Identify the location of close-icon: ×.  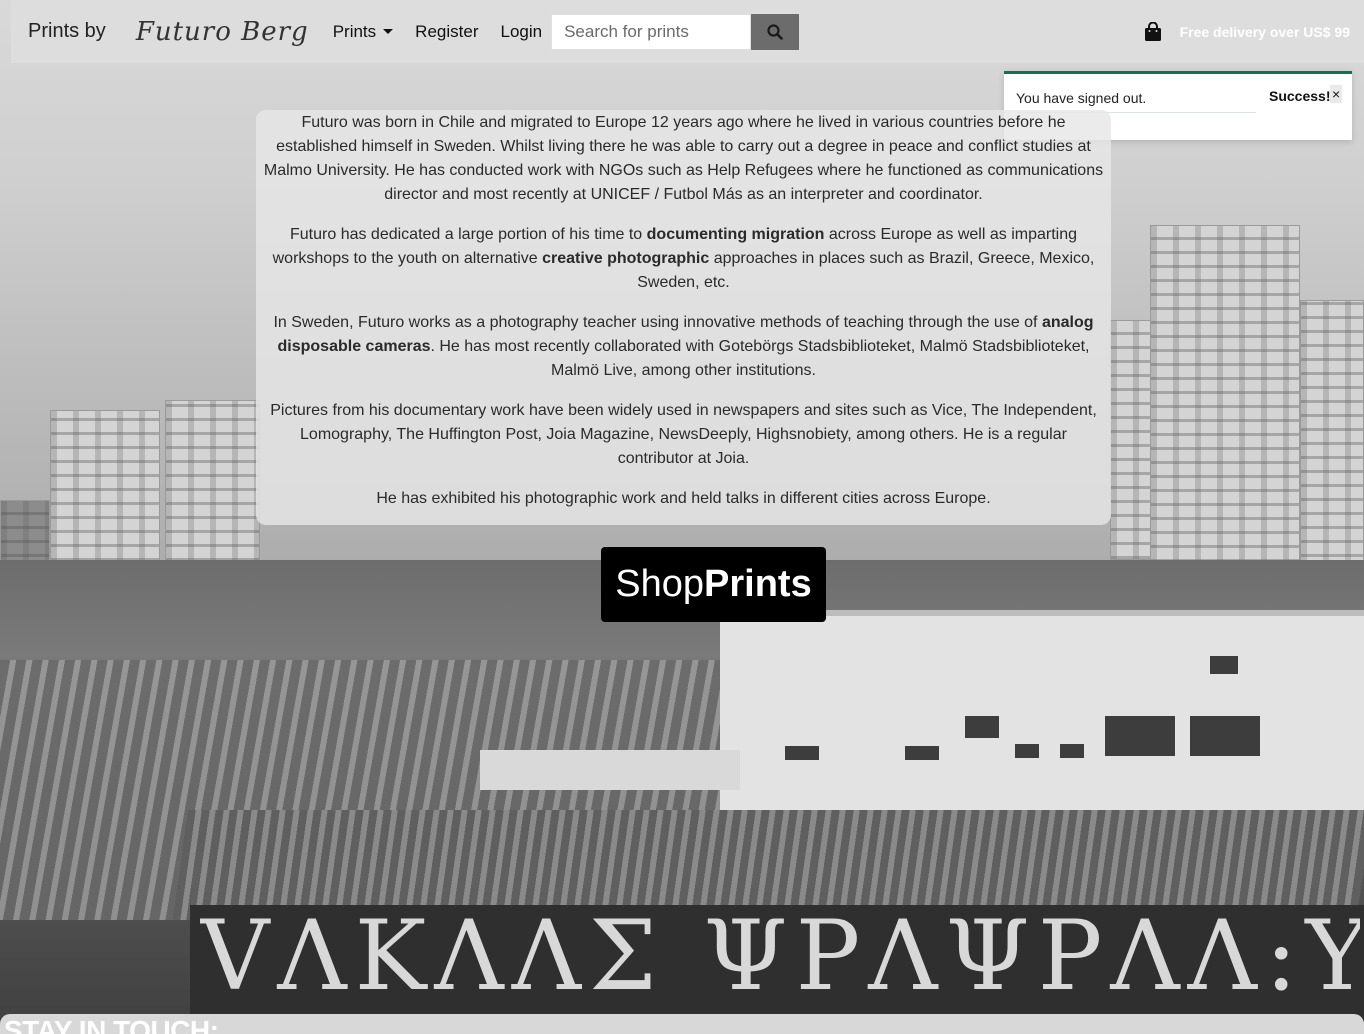
(1336, 94).